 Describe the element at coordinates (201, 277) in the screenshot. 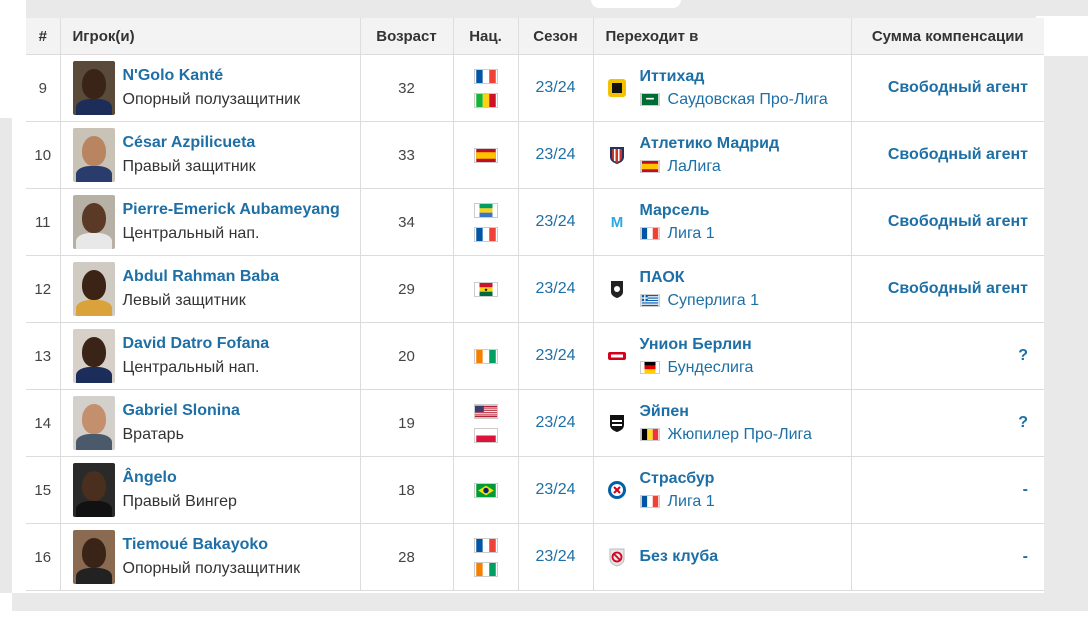

I see `player-name-link: Abdul Rahman Baba` at that location.